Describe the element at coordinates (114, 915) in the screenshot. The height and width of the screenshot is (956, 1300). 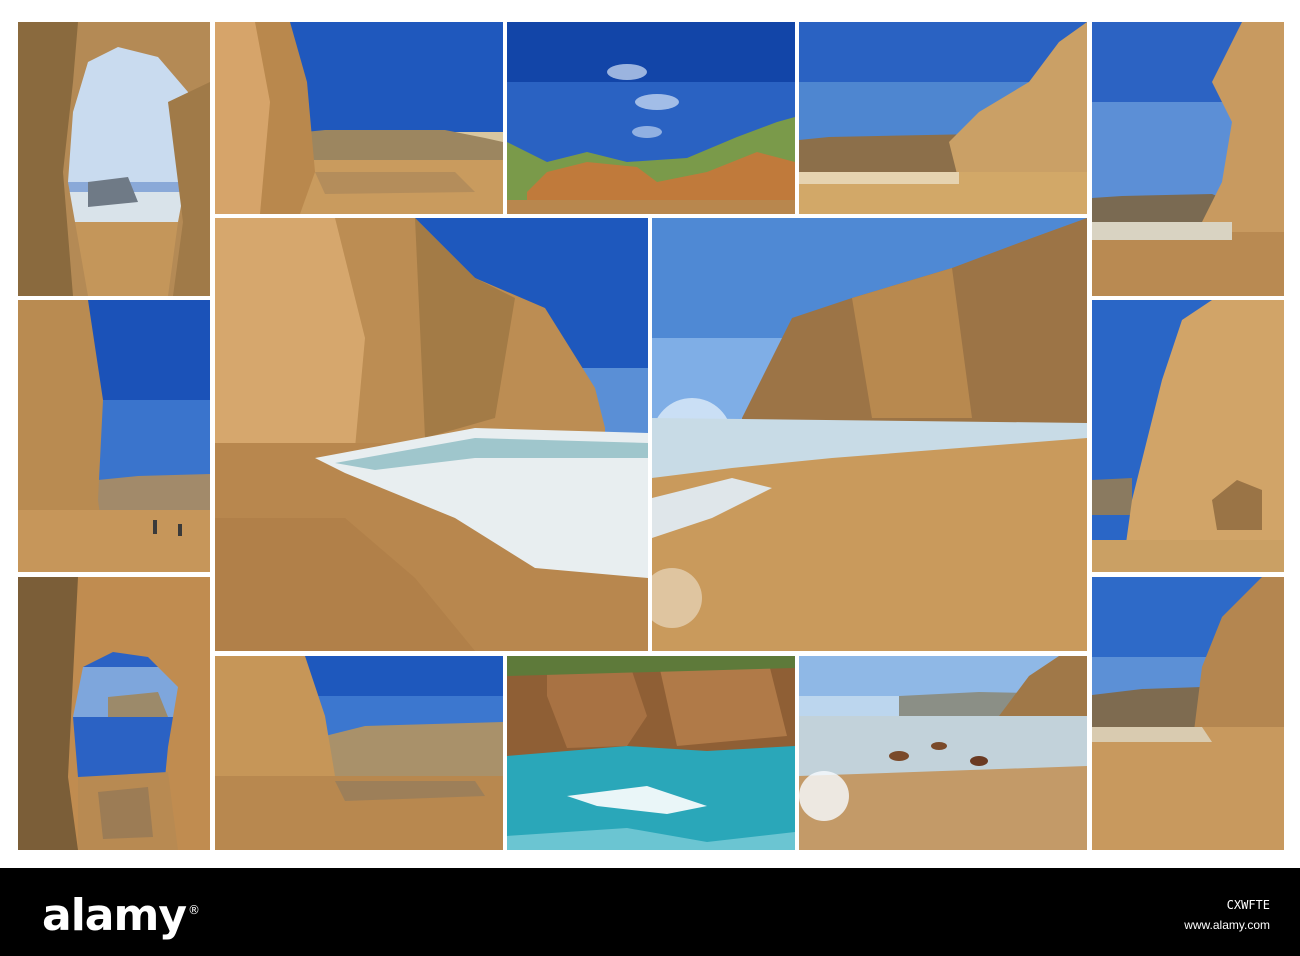
I see `brand-text: alamy` at that location.